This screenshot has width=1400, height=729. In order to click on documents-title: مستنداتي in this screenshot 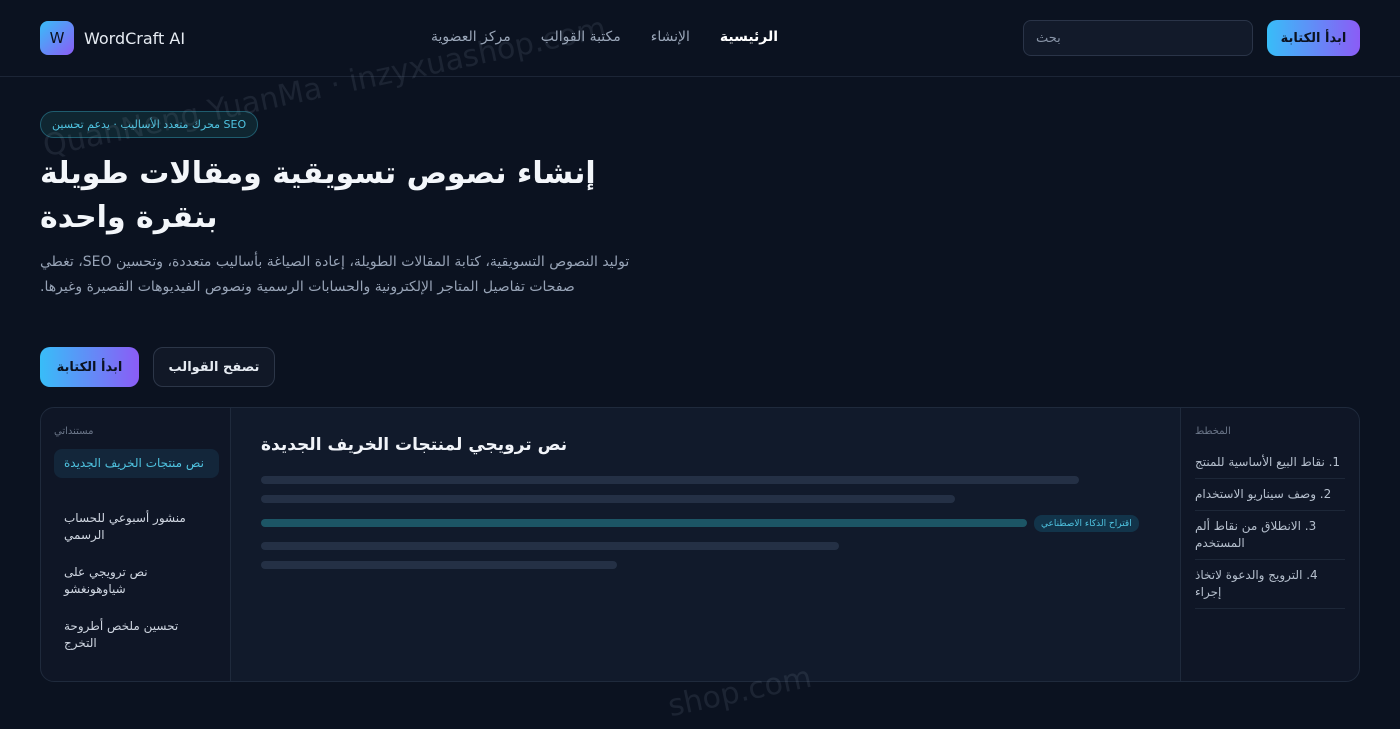, I will do `click(74, 431)`.